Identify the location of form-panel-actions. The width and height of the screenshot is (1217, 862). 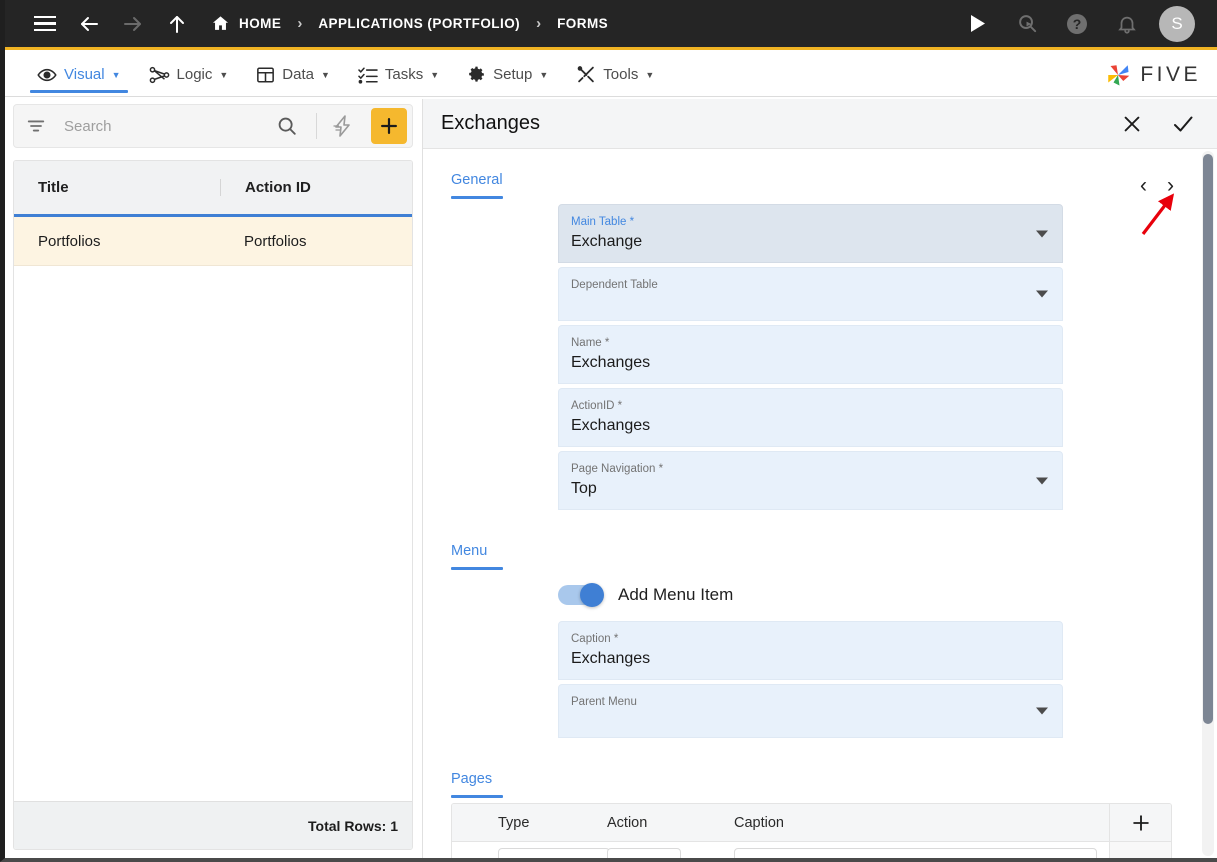
(1158, 124).